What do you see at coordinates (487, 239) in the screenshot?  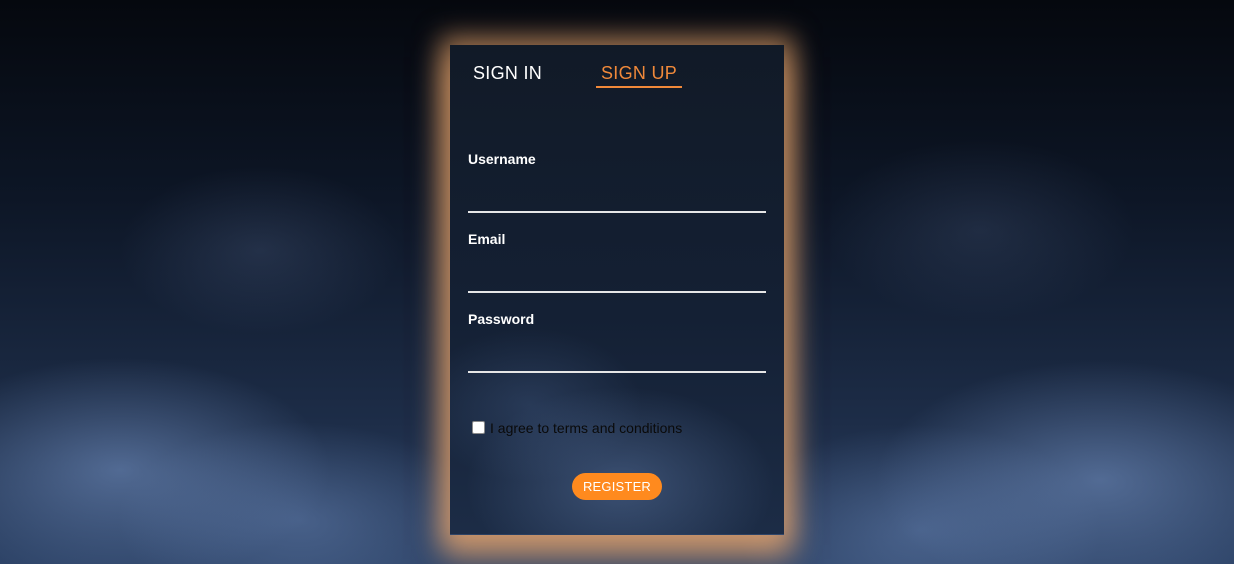 I see `email-label: Email` at bounding box center [487, 239].